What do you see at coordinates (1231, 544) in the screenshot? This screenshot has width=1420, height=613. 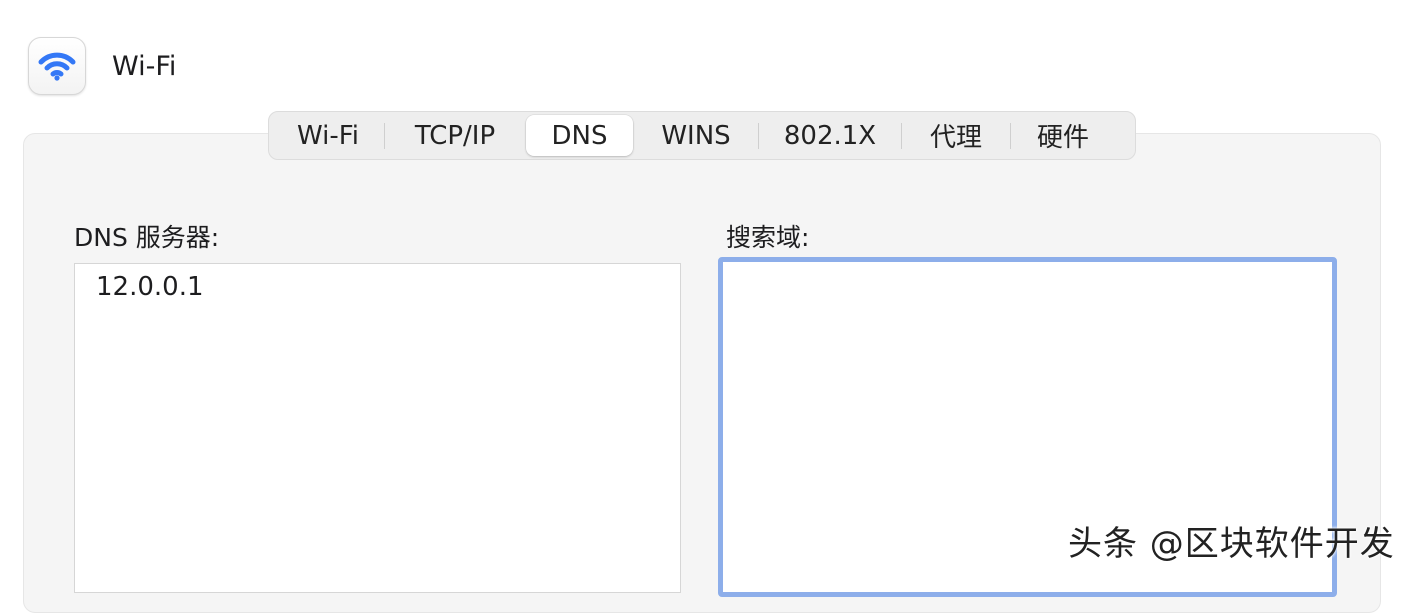 I see `watermark: 头条 @区块软件开发` at bounding box center [1231, 544].